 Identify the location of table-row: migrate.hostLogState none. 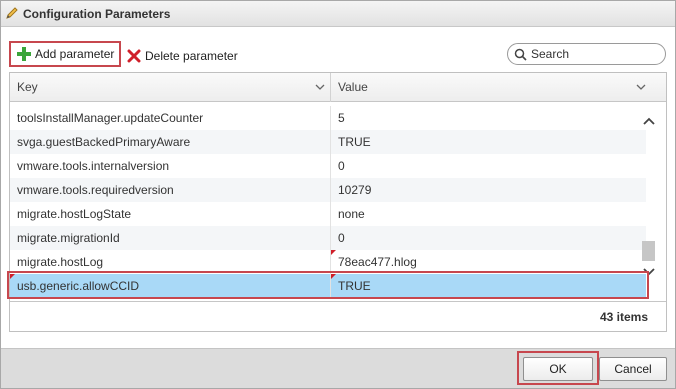
(328, 214).